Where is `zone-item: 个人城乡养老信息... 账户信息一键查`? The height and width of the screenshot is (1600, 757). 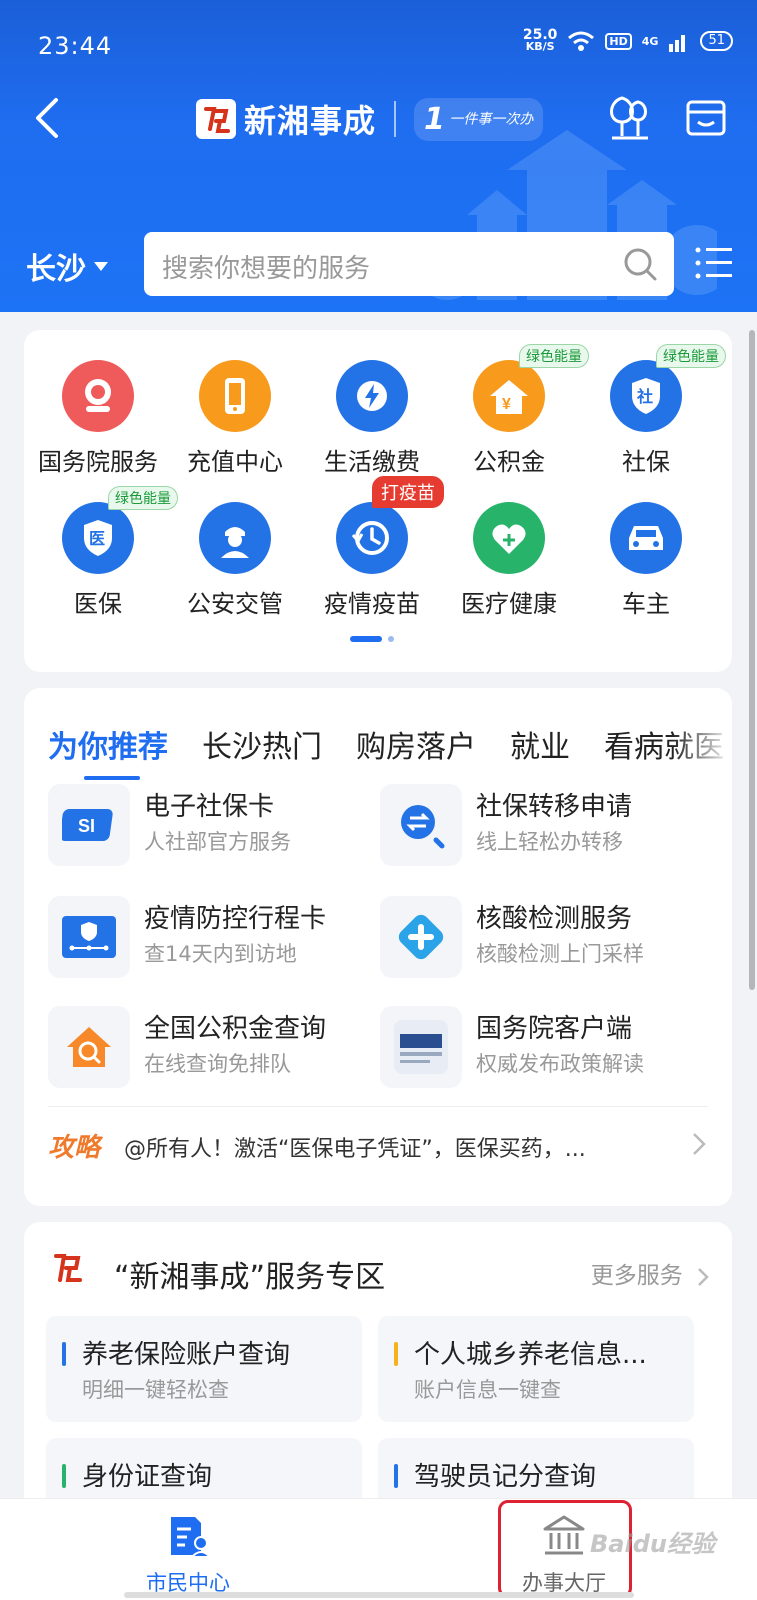
zone-item: 个人城乡养老信息... 账户信息一键查 is located at coordinates (536, 1369).